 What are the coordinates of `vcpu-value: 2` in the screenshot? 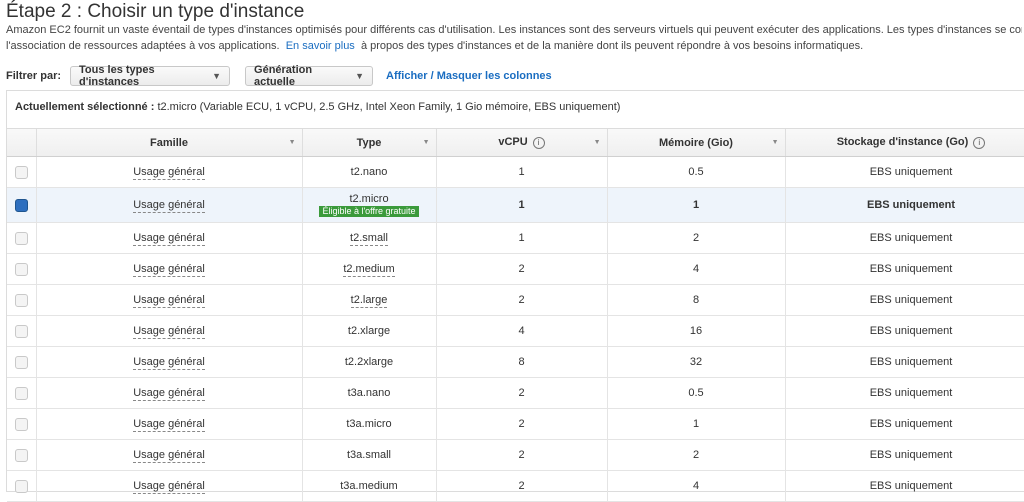 It's located at (521, 393).